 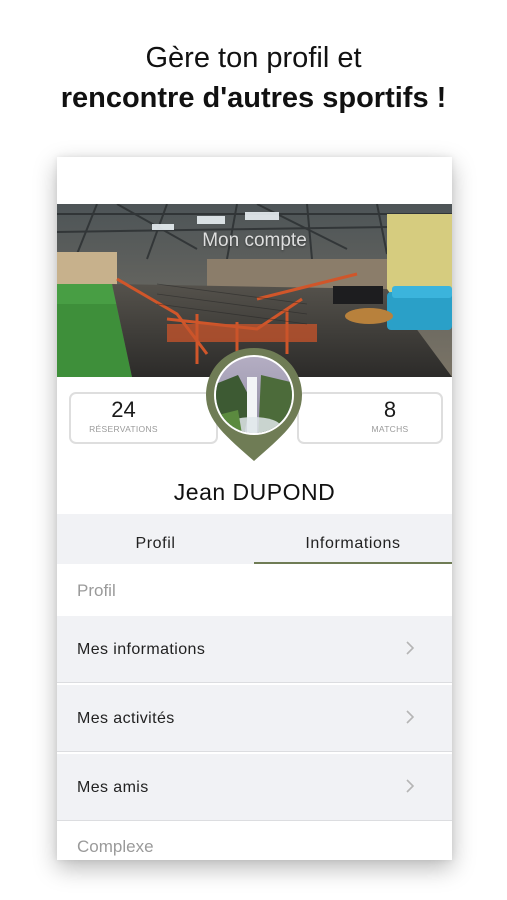 What do you see at coordinates (254, 787) in the screenshot?
I see `list-item-mes-amis: Mes amis` at bounding box center [254, 787].